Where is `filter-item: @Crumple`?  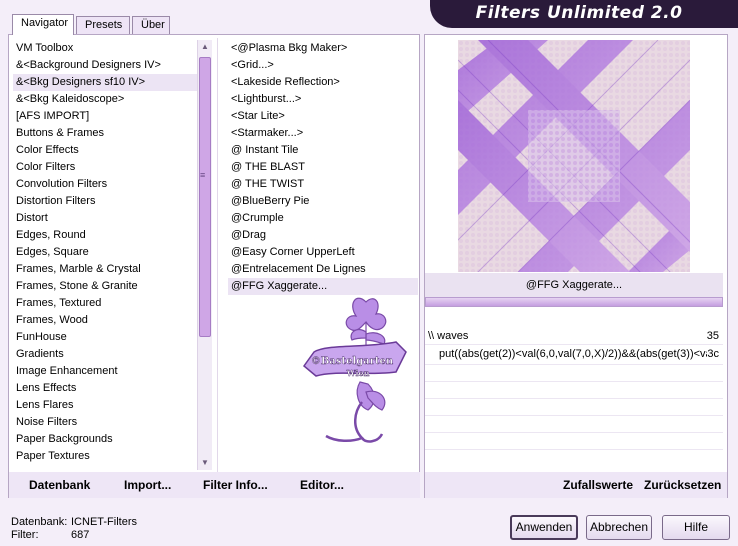 filter-item: @Crumple is located at coordinates (323, 218).